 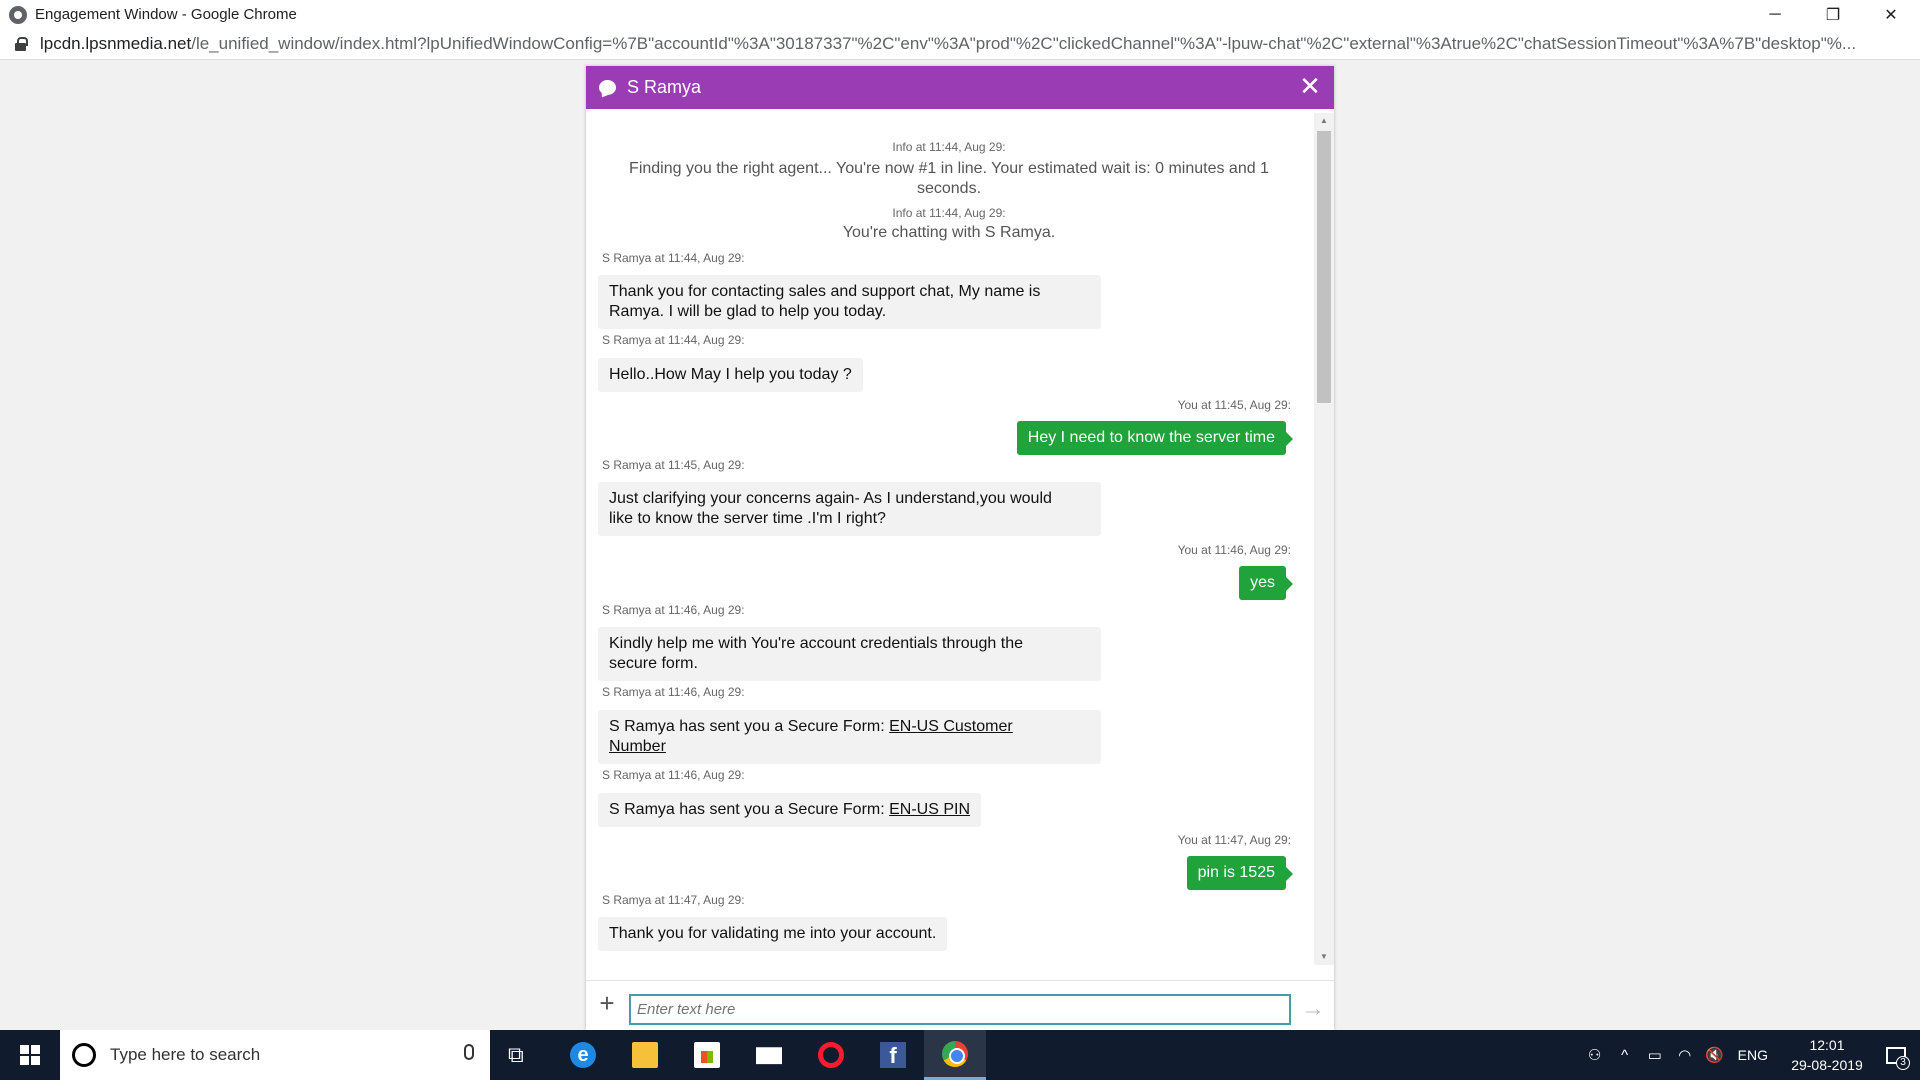 What do you see at coordinates (1324, 957) in the screenshot?
I see `scroll-down-arrow-icon: ▼` at bounding box center [1324, 957].